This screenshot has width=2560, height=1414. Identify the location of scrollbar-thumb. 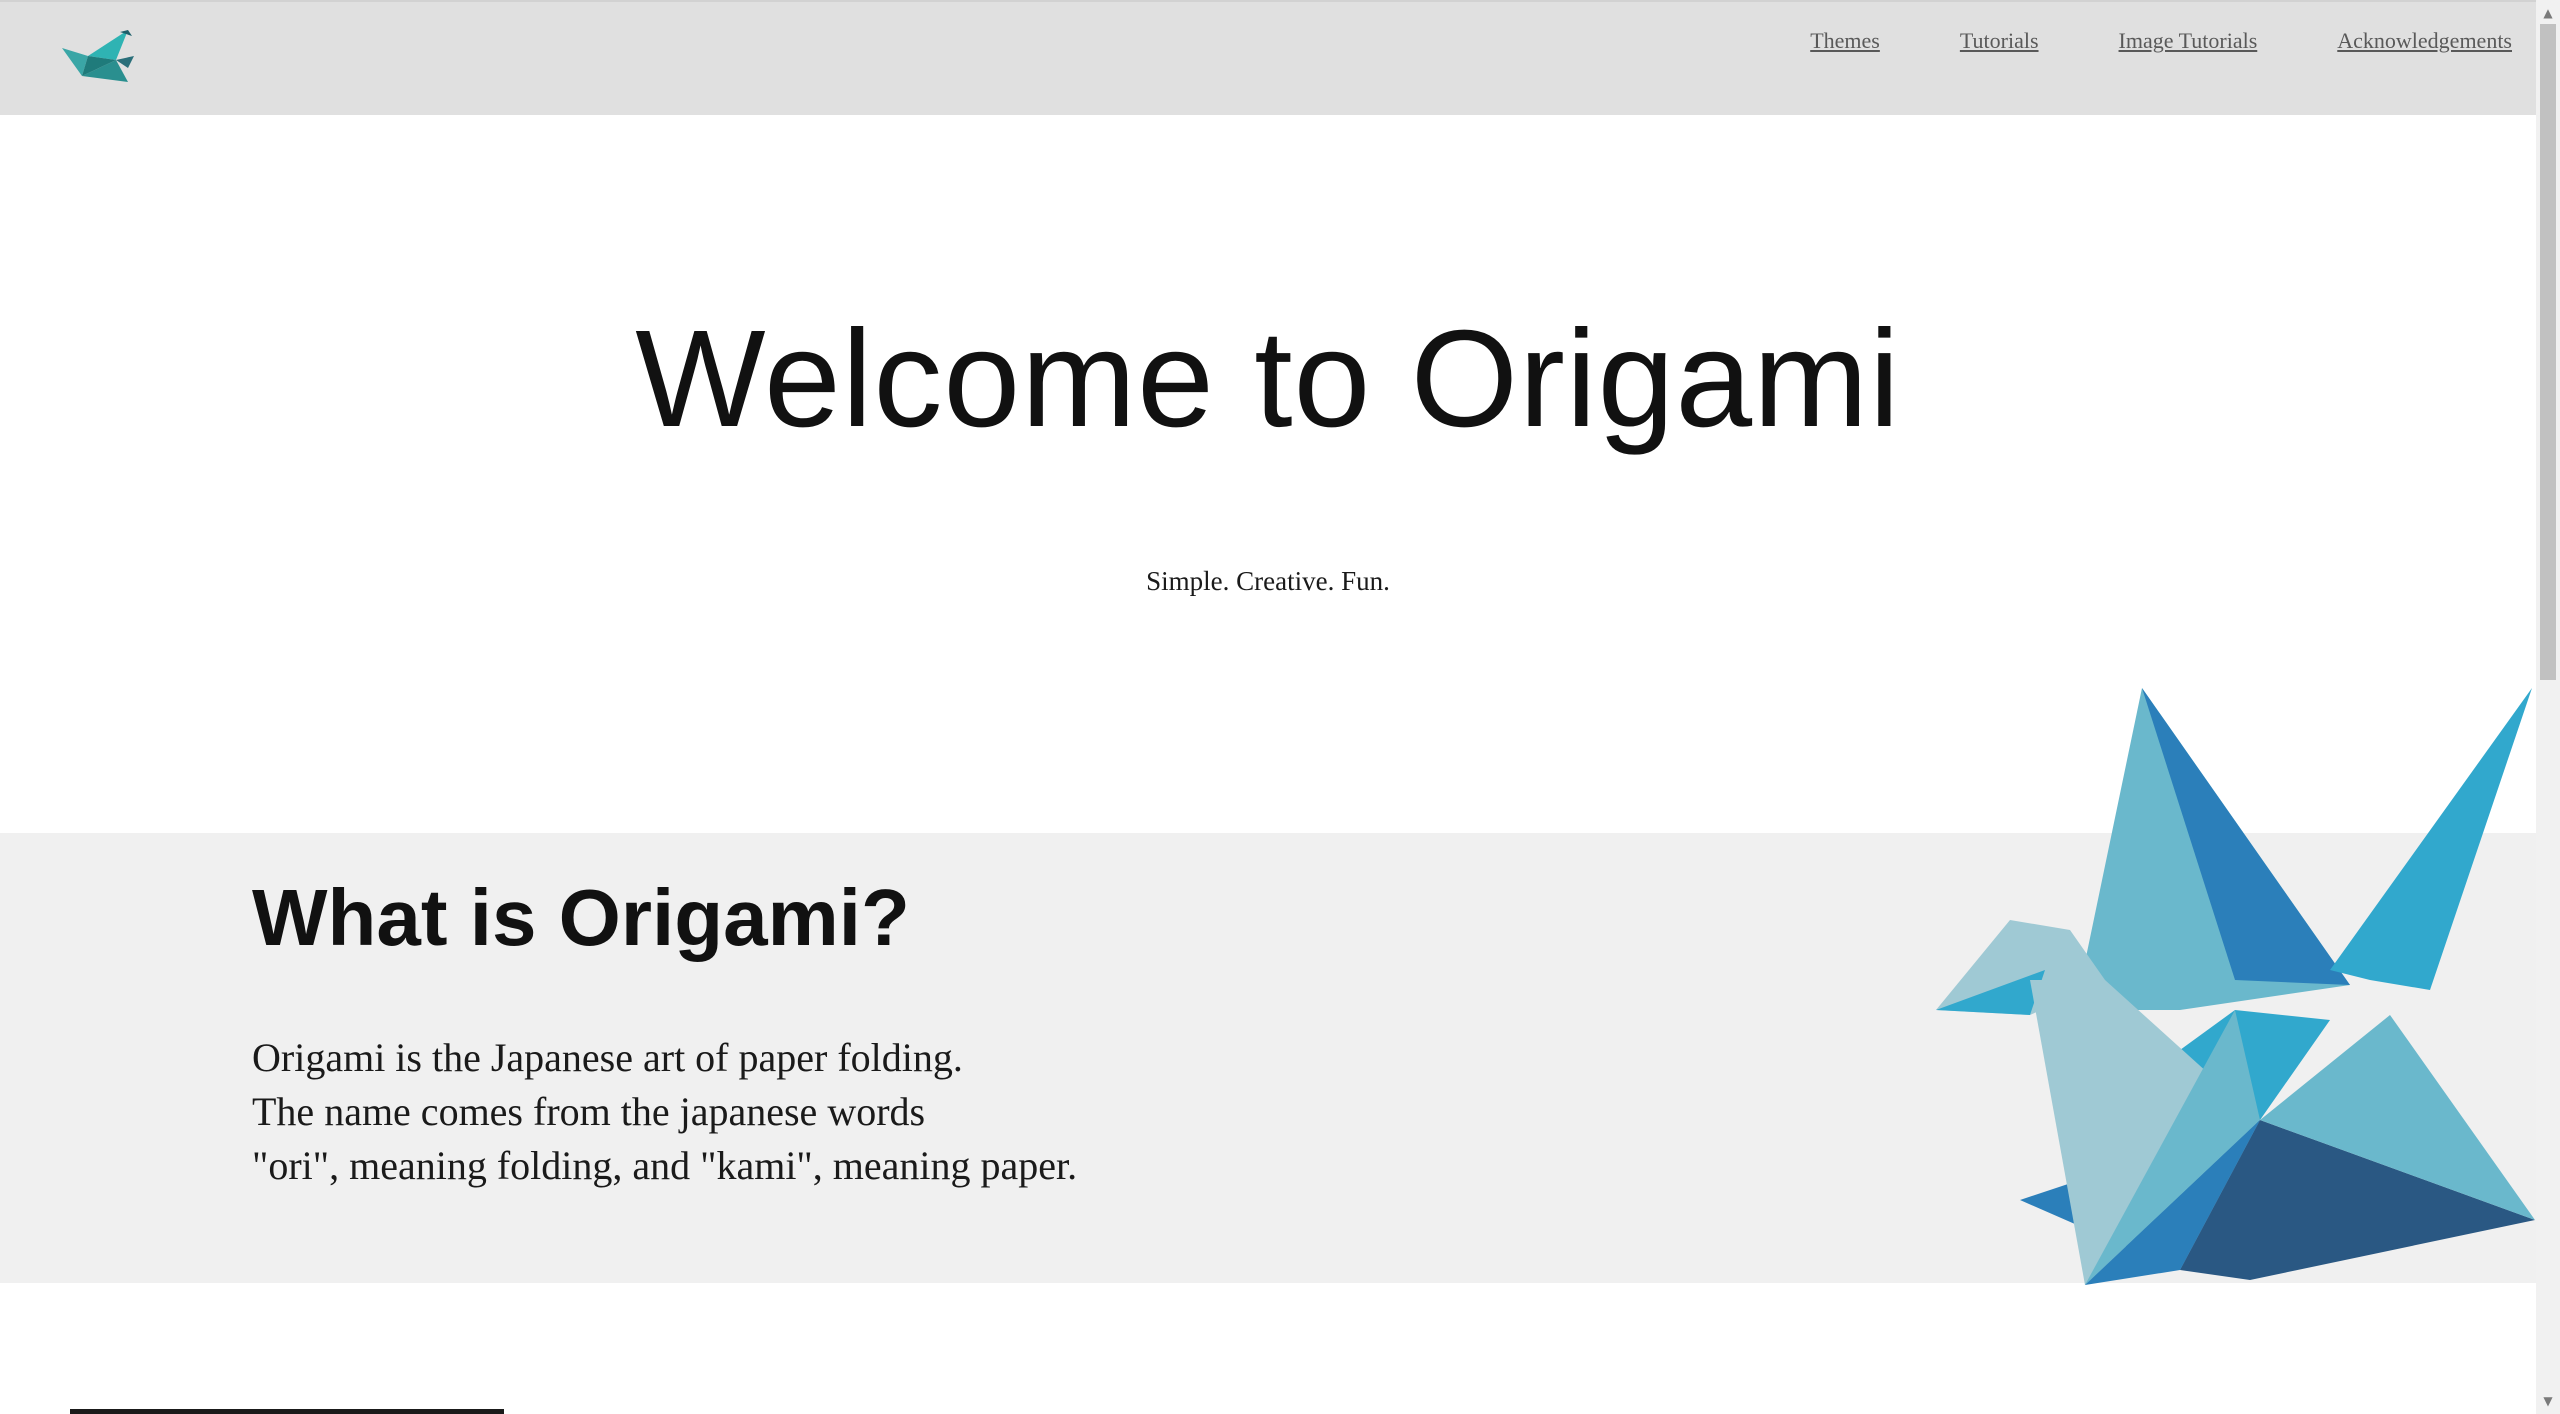
(2548, 352).